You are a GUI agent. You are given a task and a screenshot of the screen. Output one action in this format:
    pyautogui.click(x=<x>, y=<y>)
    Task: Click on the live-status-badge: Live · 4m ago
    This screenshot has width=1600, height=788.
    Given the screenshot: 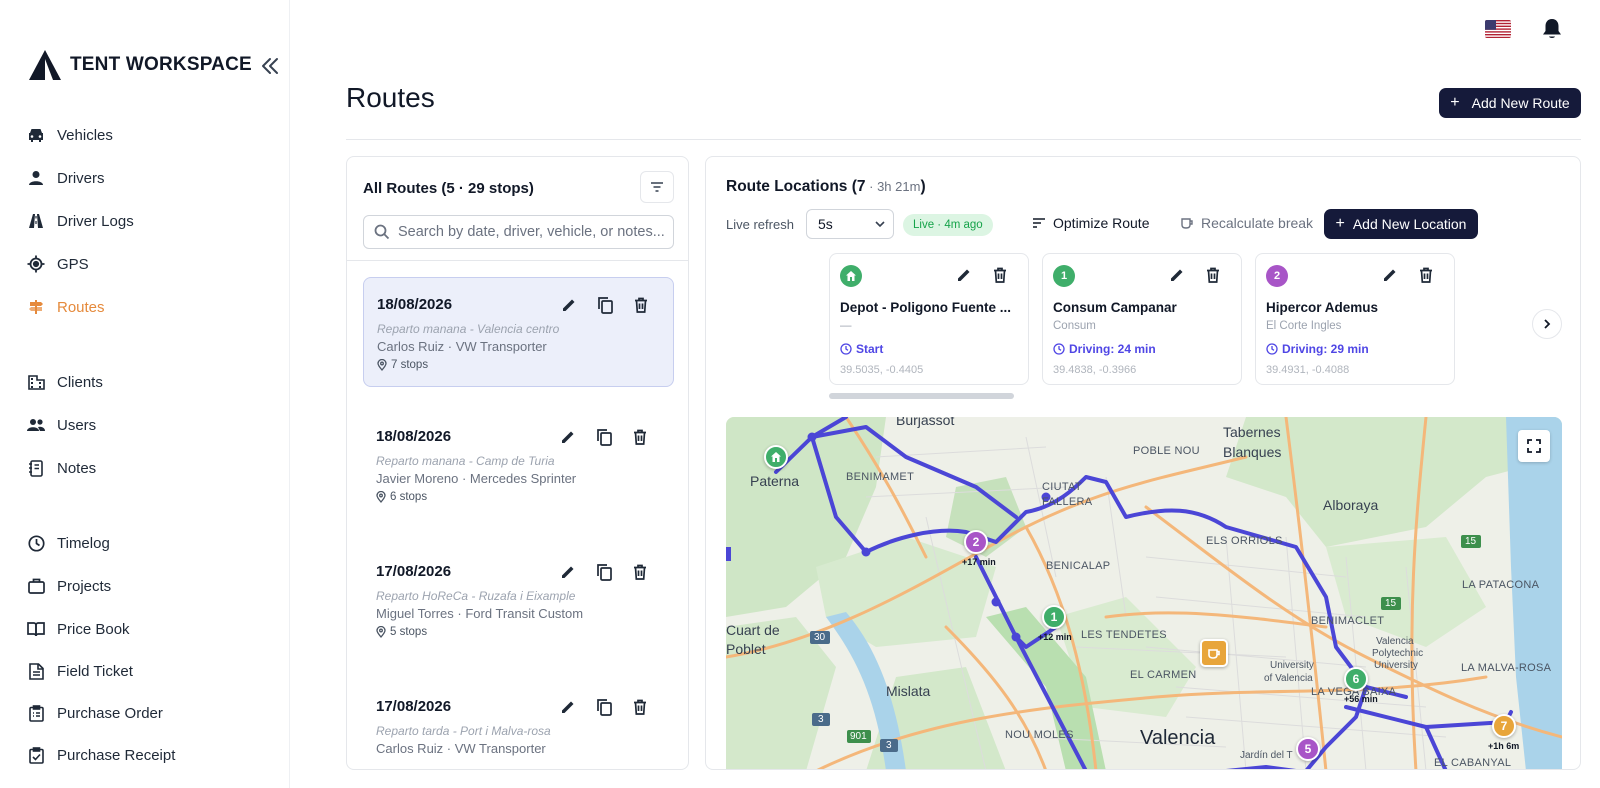 What is the action you would take?
    pyautogui.click(x=948, y=225)
    